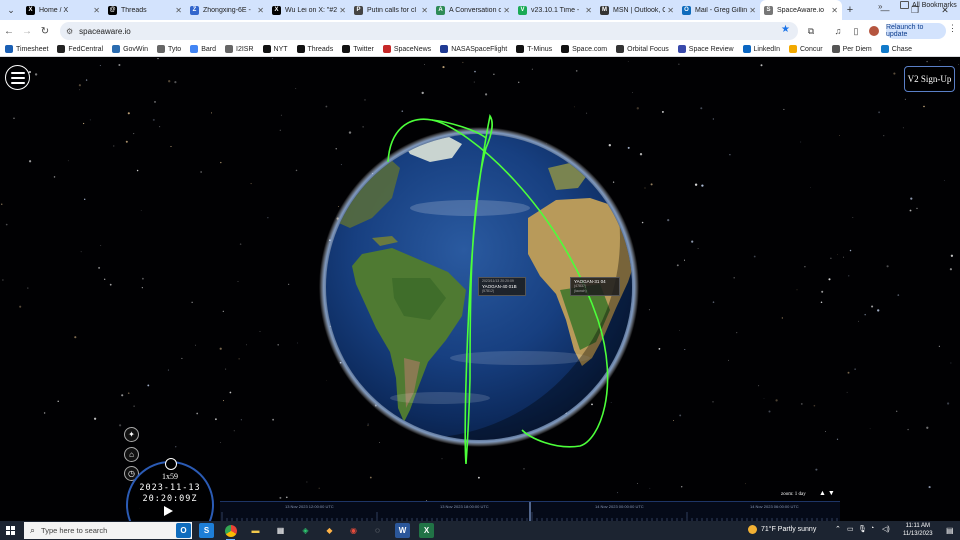  Describe the element at coordinates (45, 31) in the screenshot. I see `reload-icon: ↻` at that location.